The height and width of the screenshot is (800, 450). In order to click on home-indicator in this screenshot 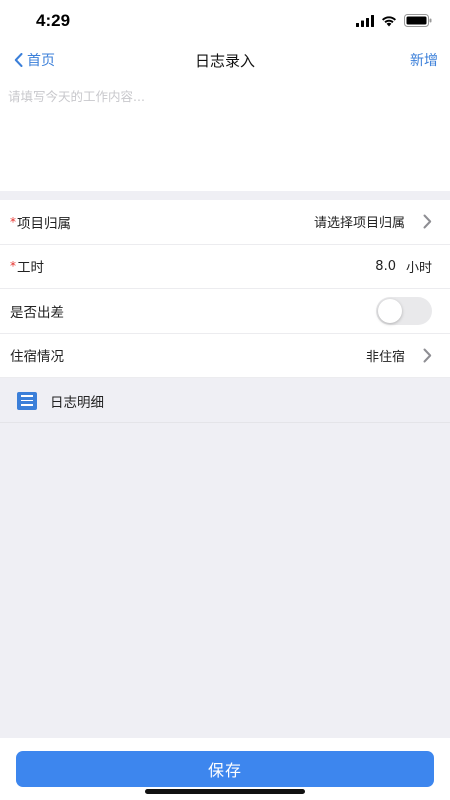, I will do `click(225, 791)`.